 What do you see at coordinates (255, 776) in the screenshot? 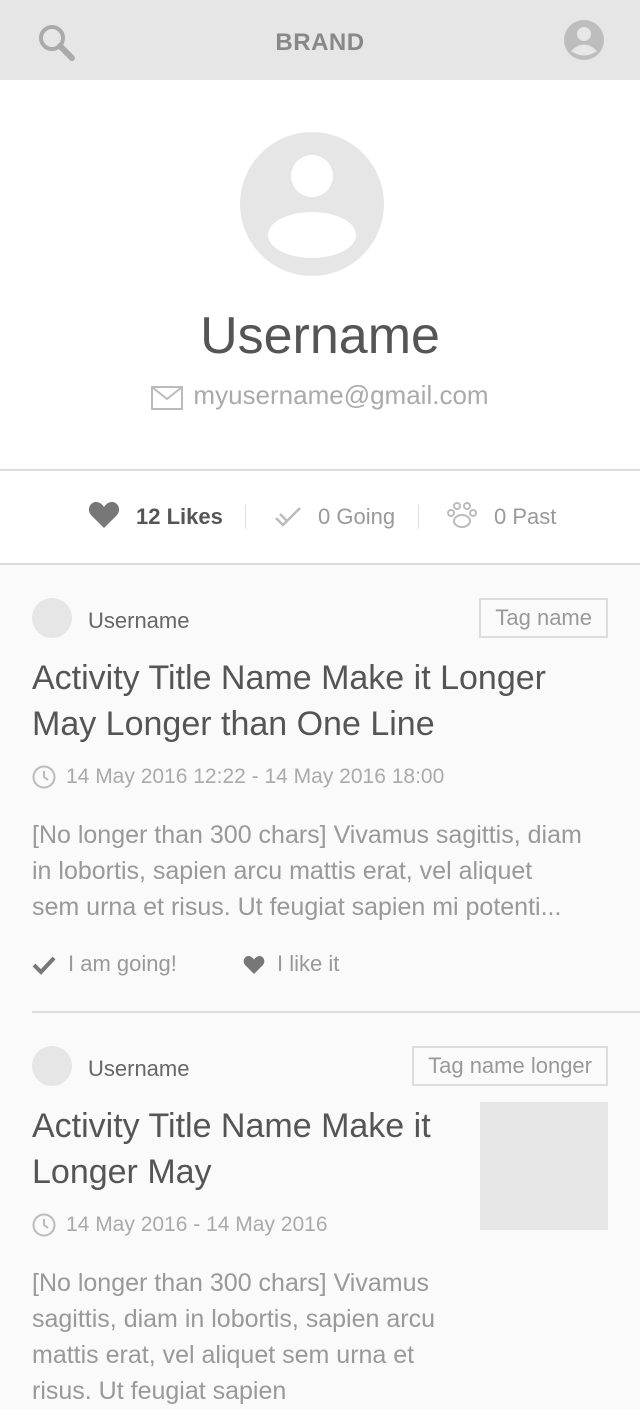
I see `activity-time-text: 14 May 2016 12:22 - 14 May 2016 18:00` at bounding box center [255, 776].